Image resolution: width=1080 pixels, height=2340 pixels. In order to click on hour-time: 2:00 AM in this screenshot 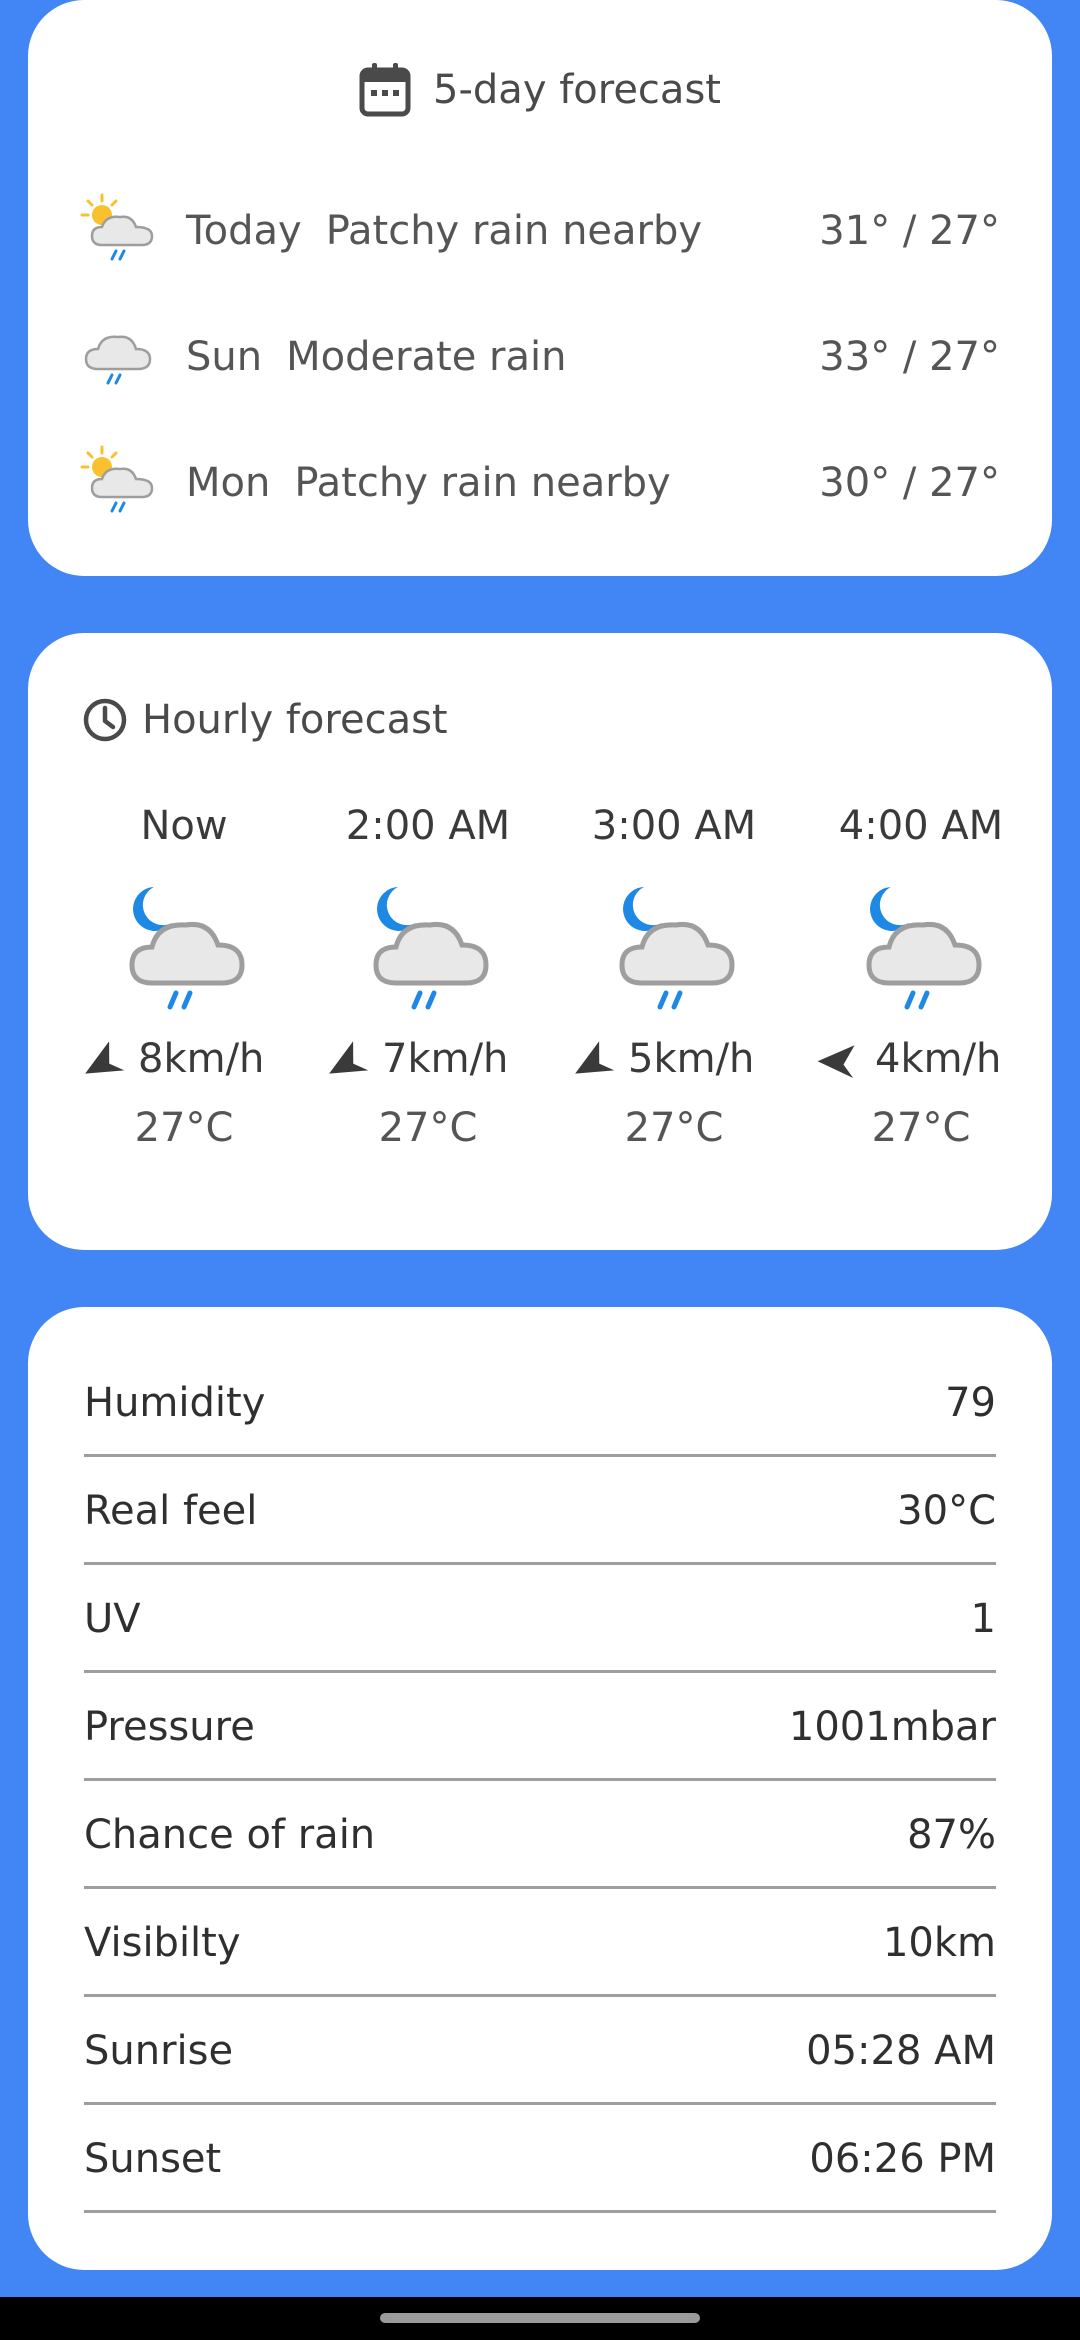, I will do `click(428, 826)`.